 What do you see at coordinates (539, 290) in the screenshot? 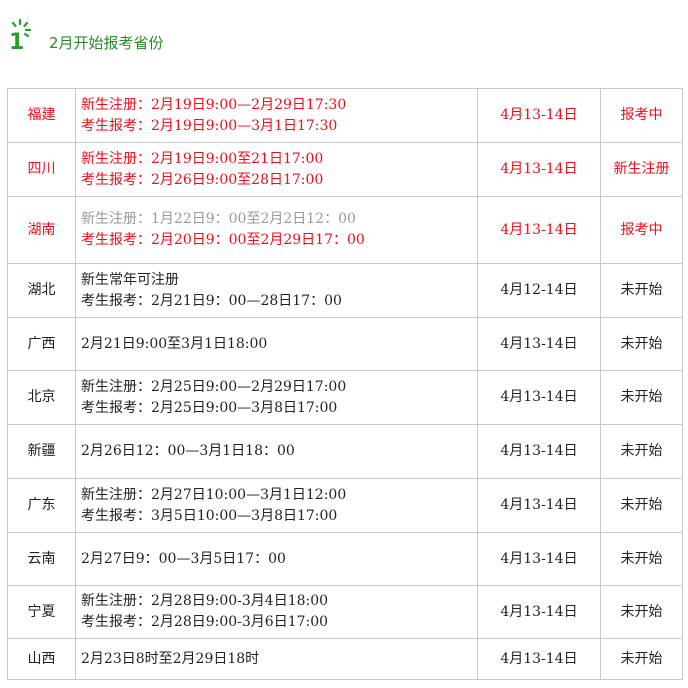
I see `exam-date-cell: 4月12-14日` at bounding box center [539, 290].